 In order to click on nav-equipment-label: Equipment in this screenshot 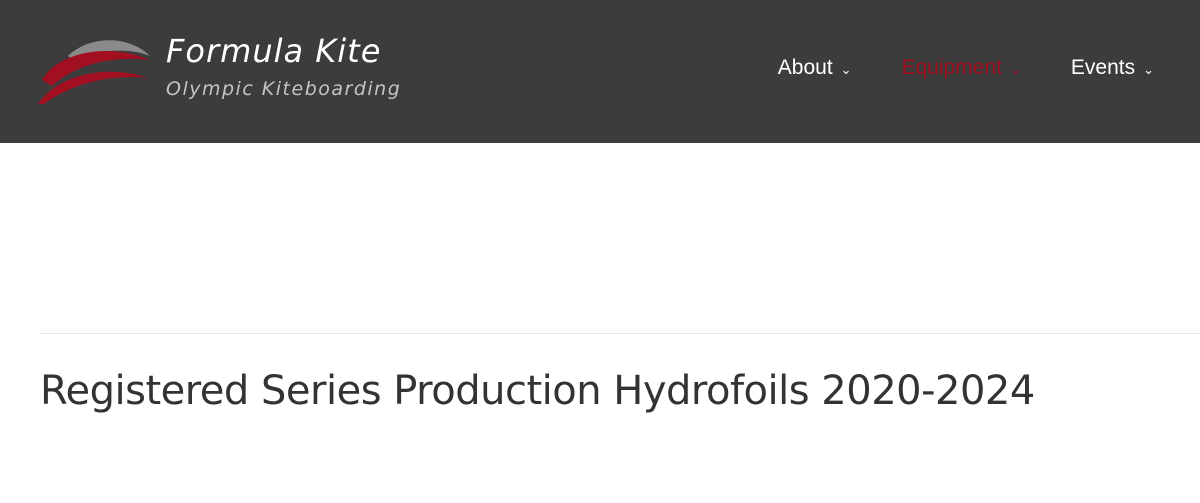, I will do `click(951, 67)`.